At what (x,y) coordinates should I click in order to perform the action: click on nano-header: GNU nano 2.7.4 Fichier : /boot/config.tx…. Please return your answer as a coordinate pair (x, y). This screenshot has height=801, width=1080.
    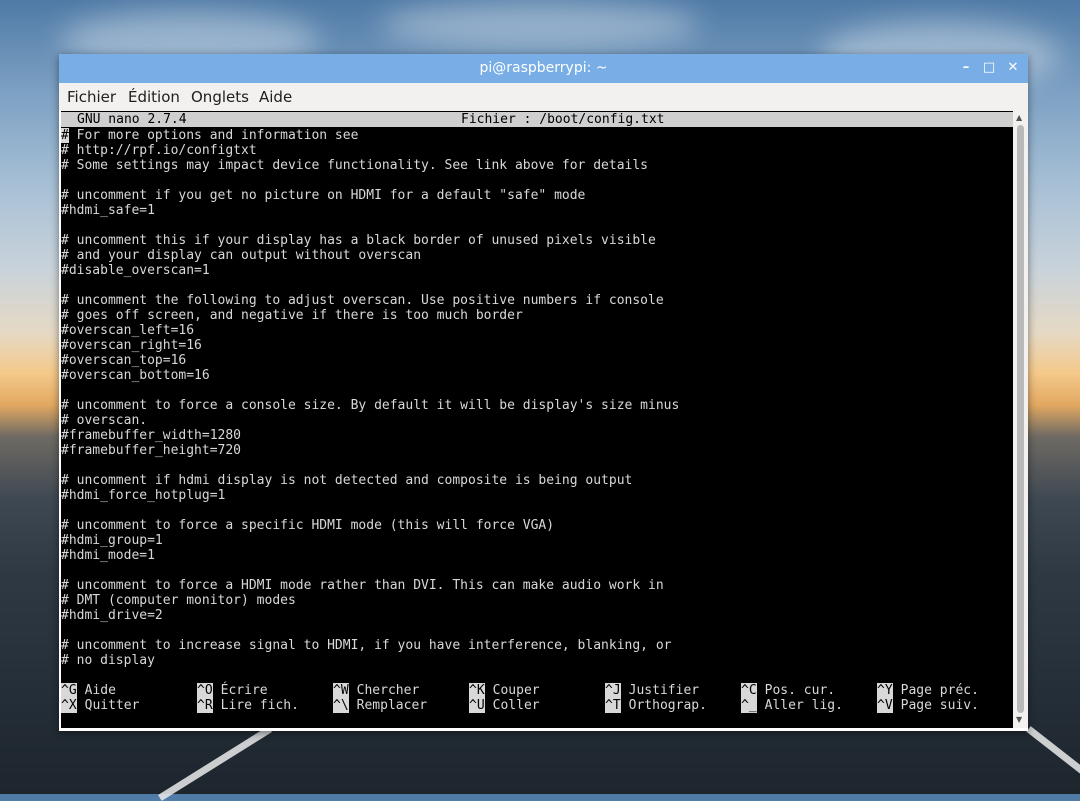
    Looking at the image, I should click on (537, 119).